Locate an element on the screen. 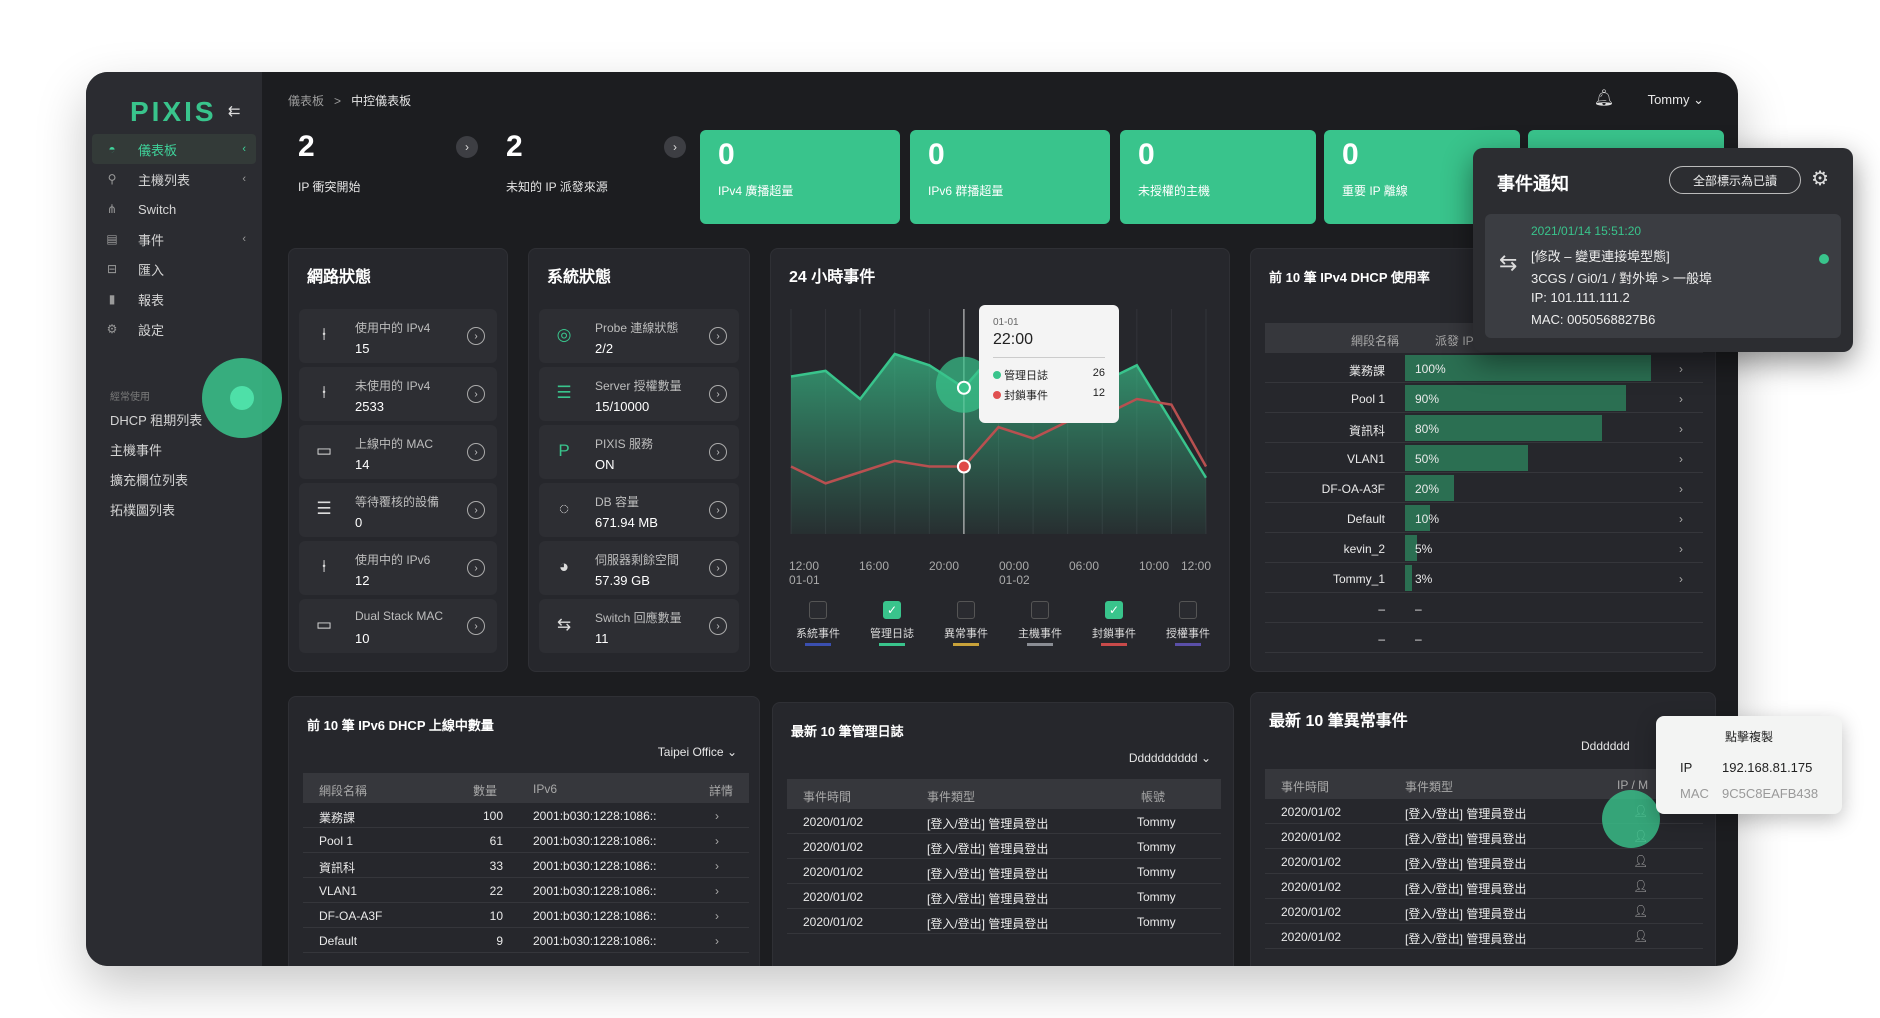 The width and height of the screenshot is (1880, 1018). stat-unauthorized-host: 0 未授權的主機 is located at coordinates (1218, 177).